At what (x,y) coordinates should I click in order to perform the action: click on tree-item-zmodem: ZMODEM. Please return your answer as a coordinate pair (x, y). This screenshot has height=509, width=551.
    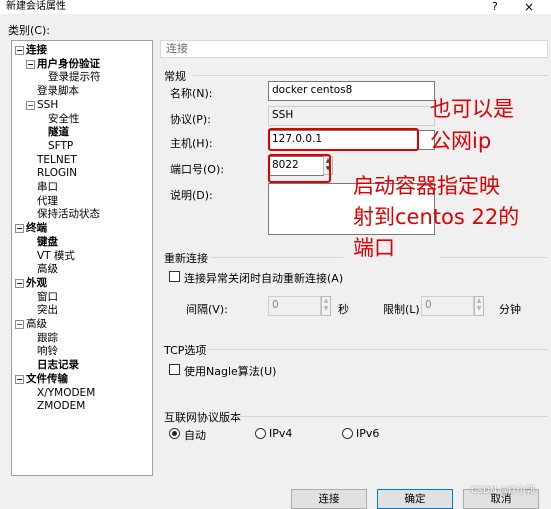
    Looking at the image, I should click on (61, 406).